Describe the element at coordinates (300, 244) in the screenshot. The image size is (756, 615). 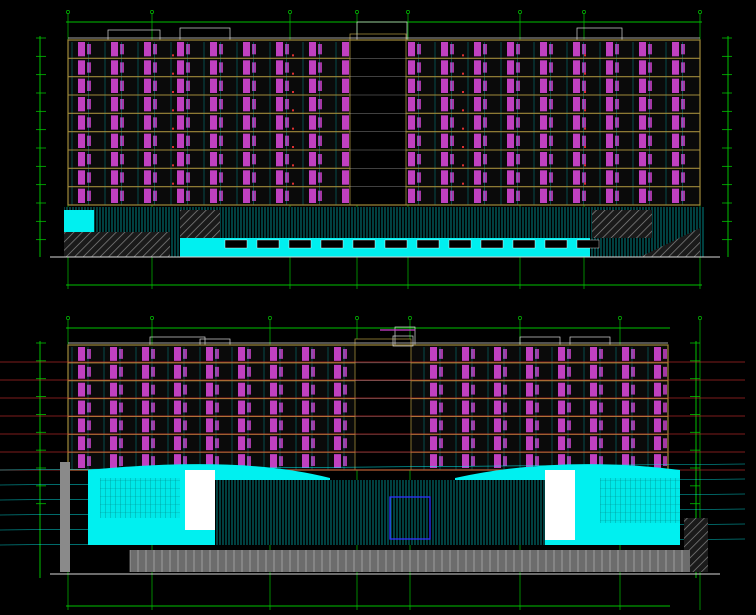
I see `shop-window` at that location.